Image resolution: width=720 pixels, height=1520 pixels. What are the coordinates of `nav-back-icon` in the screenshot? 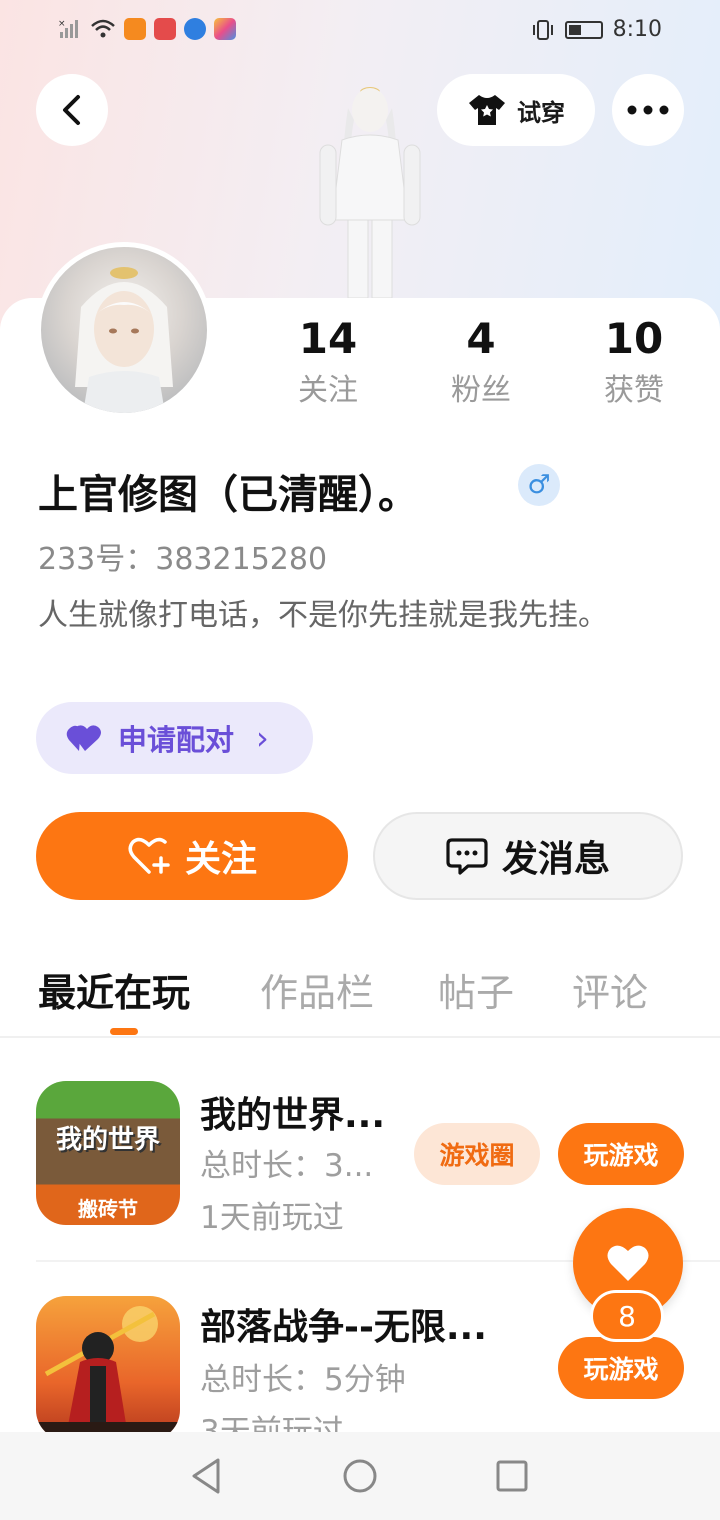 It's located at (206, 1476).